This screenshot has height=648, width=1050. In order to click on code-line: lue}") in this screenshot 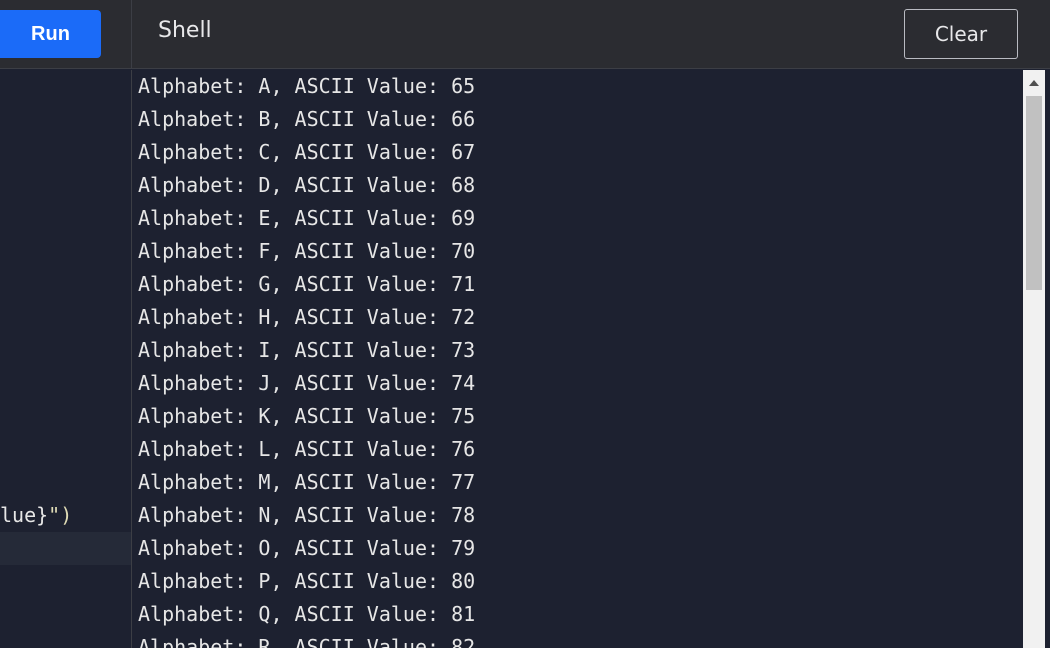, I will do `click(36, 515)`.